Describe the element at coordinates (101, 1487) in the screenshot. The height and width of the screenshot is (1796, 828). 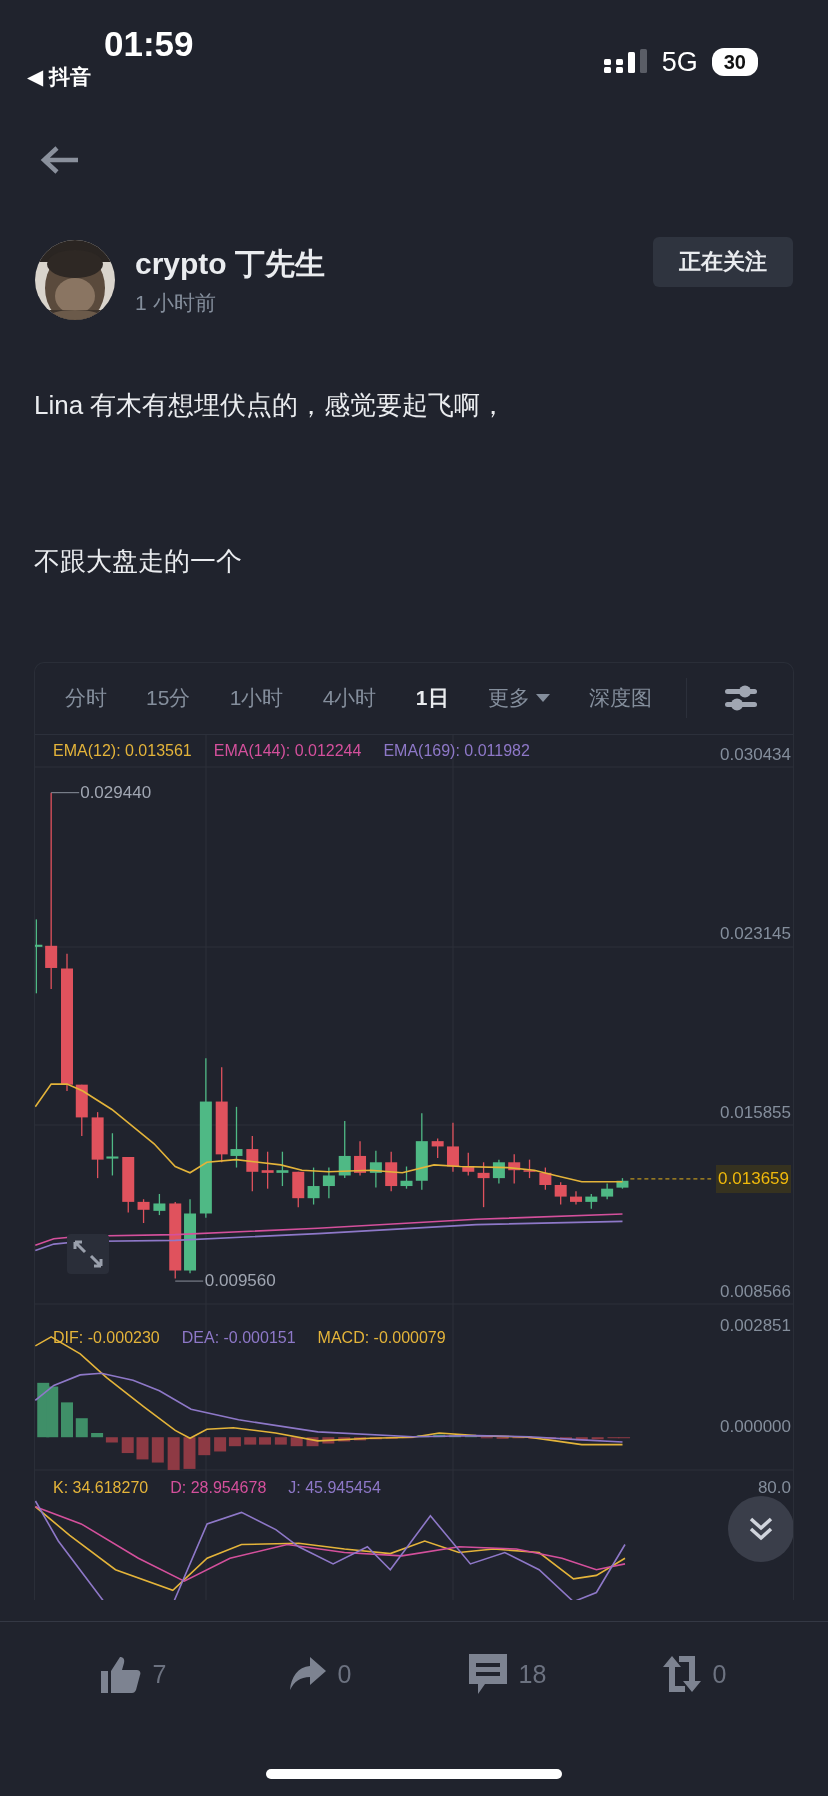
I see `indicator-value: K: 34.618270` at that location.